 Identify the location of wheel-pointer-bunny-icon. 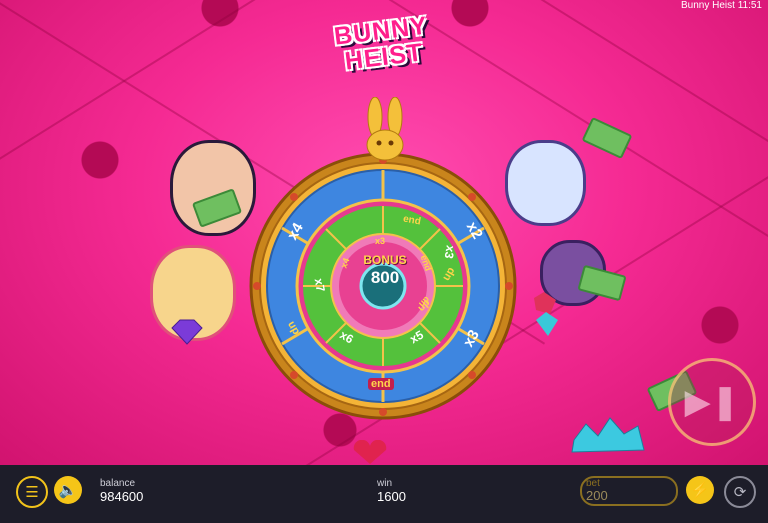
(385, 129).